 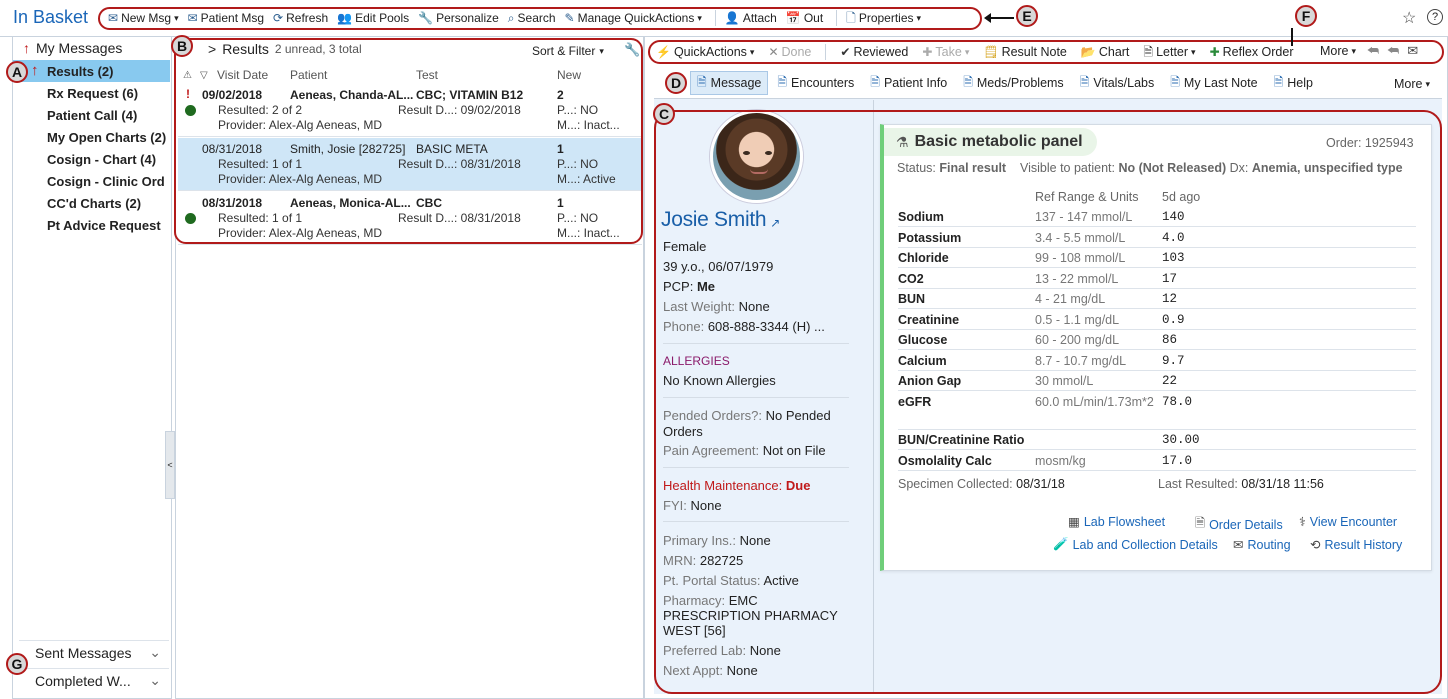 What do you see at coordinates (751, 18) in the screenshot?
I see `attach-button: 👤 Attach` at bounding box center [751, 18].